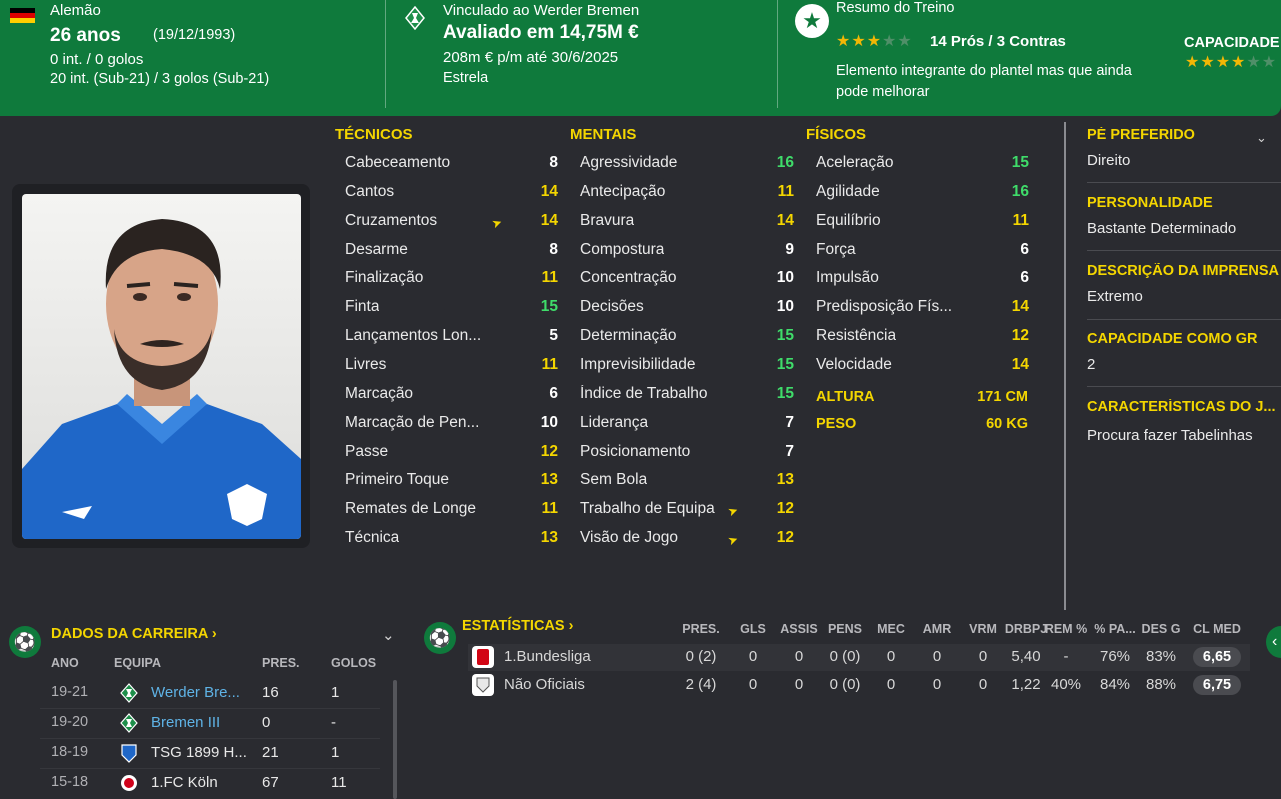  I want to click on attribute-row: Cruzamentos 14 ➤, so click(451, 222).